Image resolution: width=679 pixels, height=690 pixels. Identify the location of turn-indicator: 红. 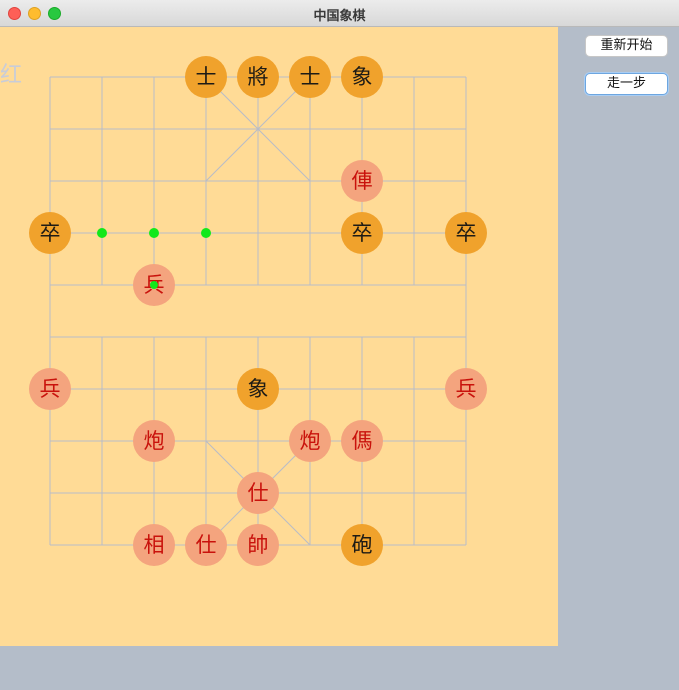
(11, 75).